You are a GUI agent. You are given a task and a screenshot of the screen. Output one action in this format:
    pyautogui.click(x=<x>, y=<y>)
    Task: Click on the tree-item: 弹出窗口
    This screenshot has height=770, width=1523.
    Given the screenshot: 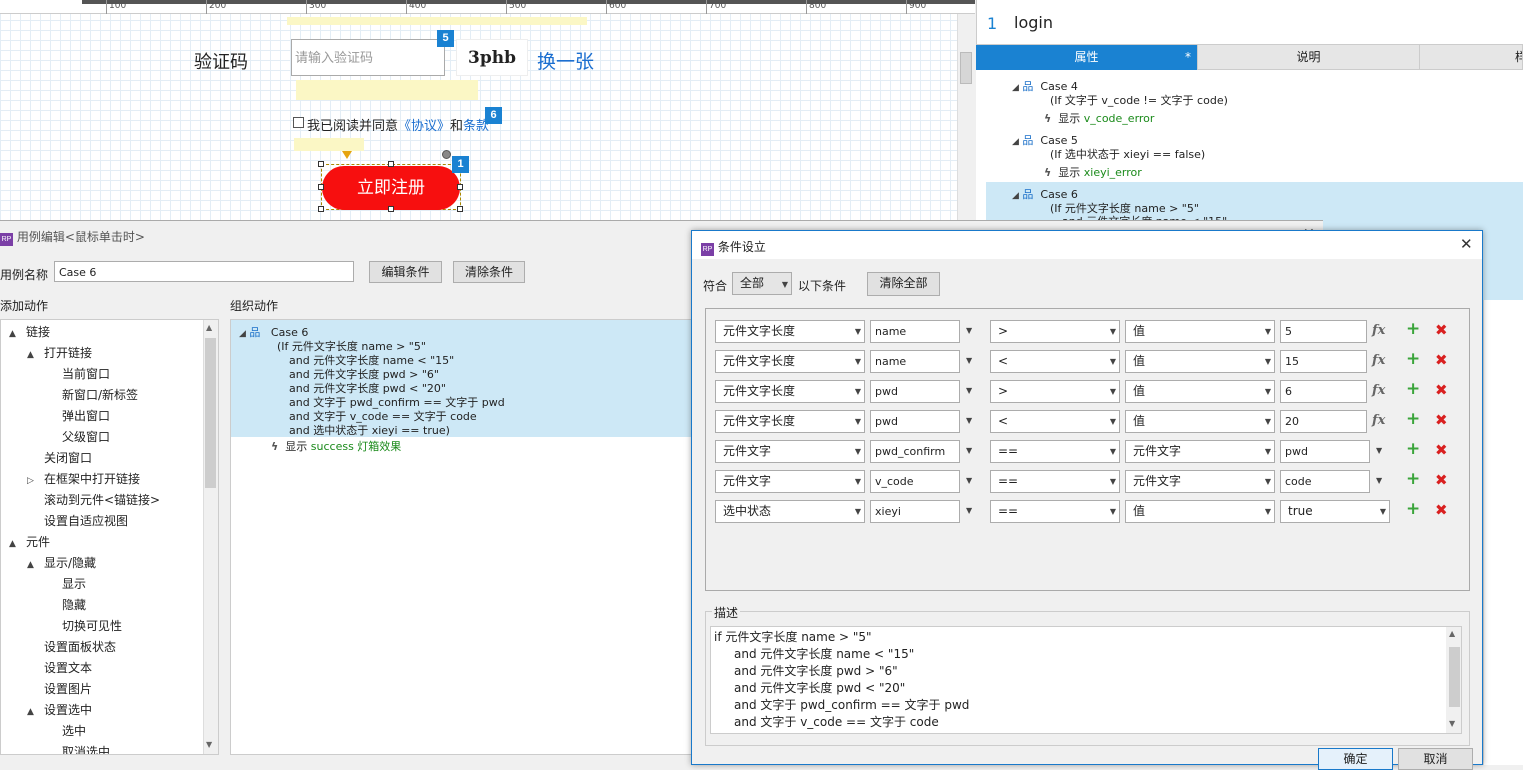 What is the action you would take?
    pyautogui.click(x=77, y=415)
    